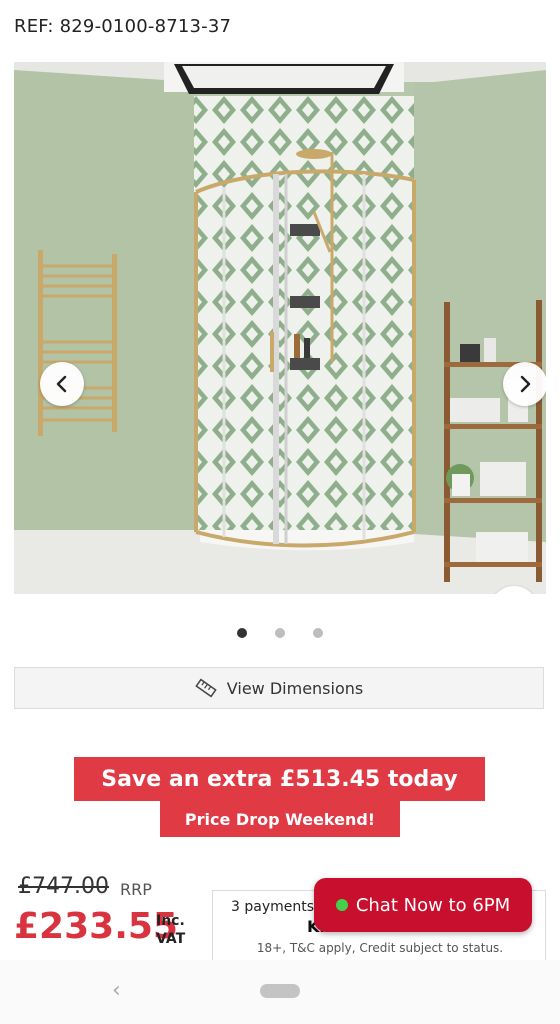 Image resolution: width=560 pixels, height=1024 pixels. What do you see at coordinates (116, 990) in the screenshot?
I see `back-icon: ‹` at bounding box center [116, 990].